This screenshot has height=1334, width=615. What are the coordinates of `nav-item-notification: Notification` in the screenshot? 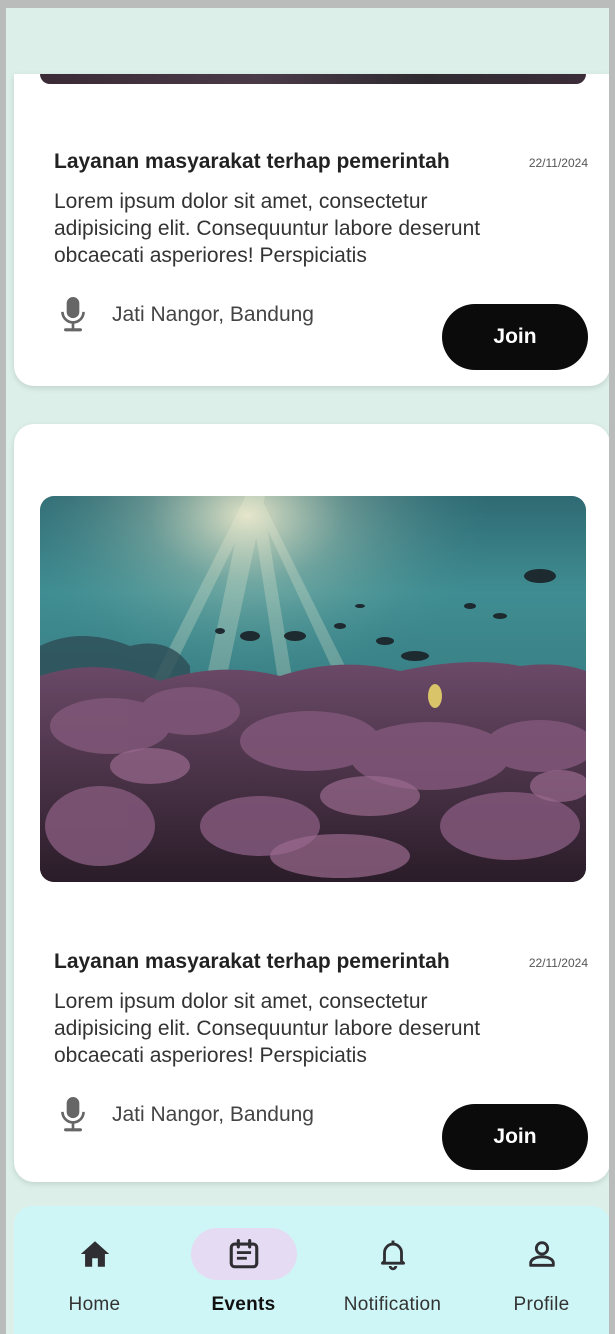 It's located at (392, 1270).